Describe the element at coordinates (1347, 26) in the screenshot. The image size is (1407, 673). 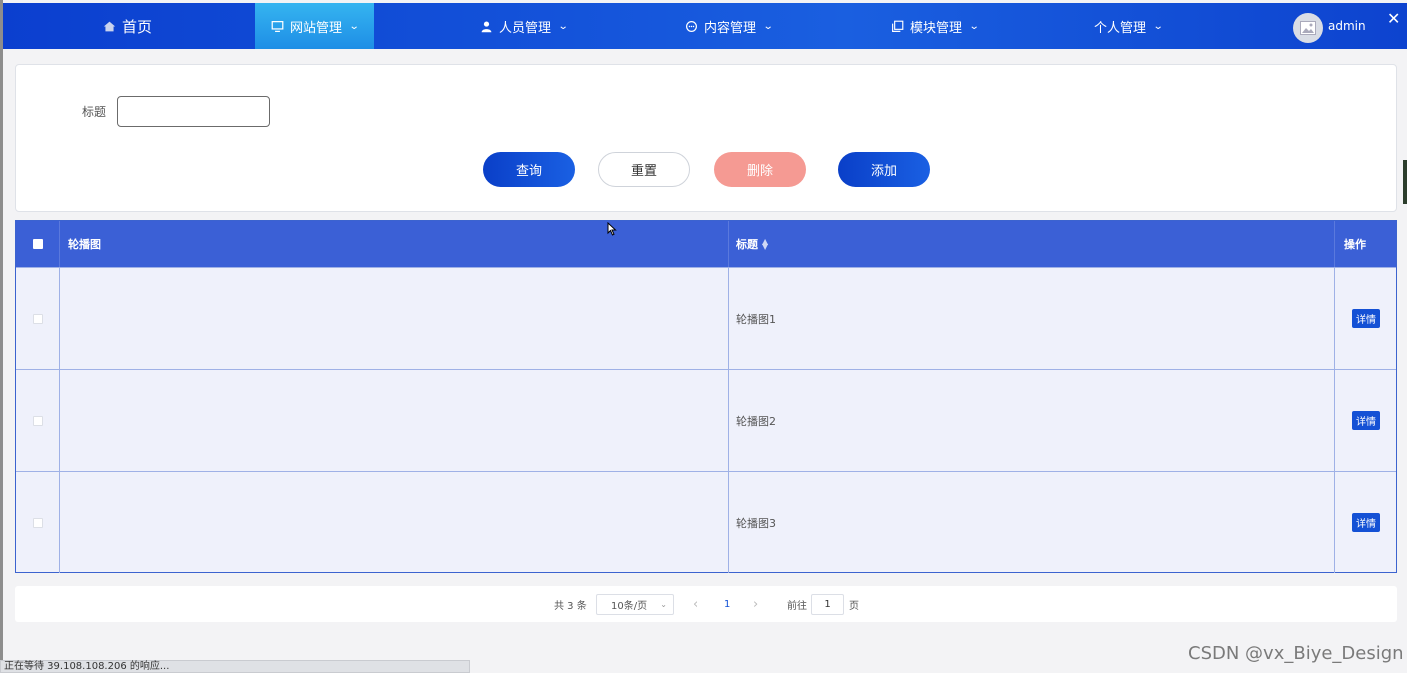
I see `username: admin` at that location.